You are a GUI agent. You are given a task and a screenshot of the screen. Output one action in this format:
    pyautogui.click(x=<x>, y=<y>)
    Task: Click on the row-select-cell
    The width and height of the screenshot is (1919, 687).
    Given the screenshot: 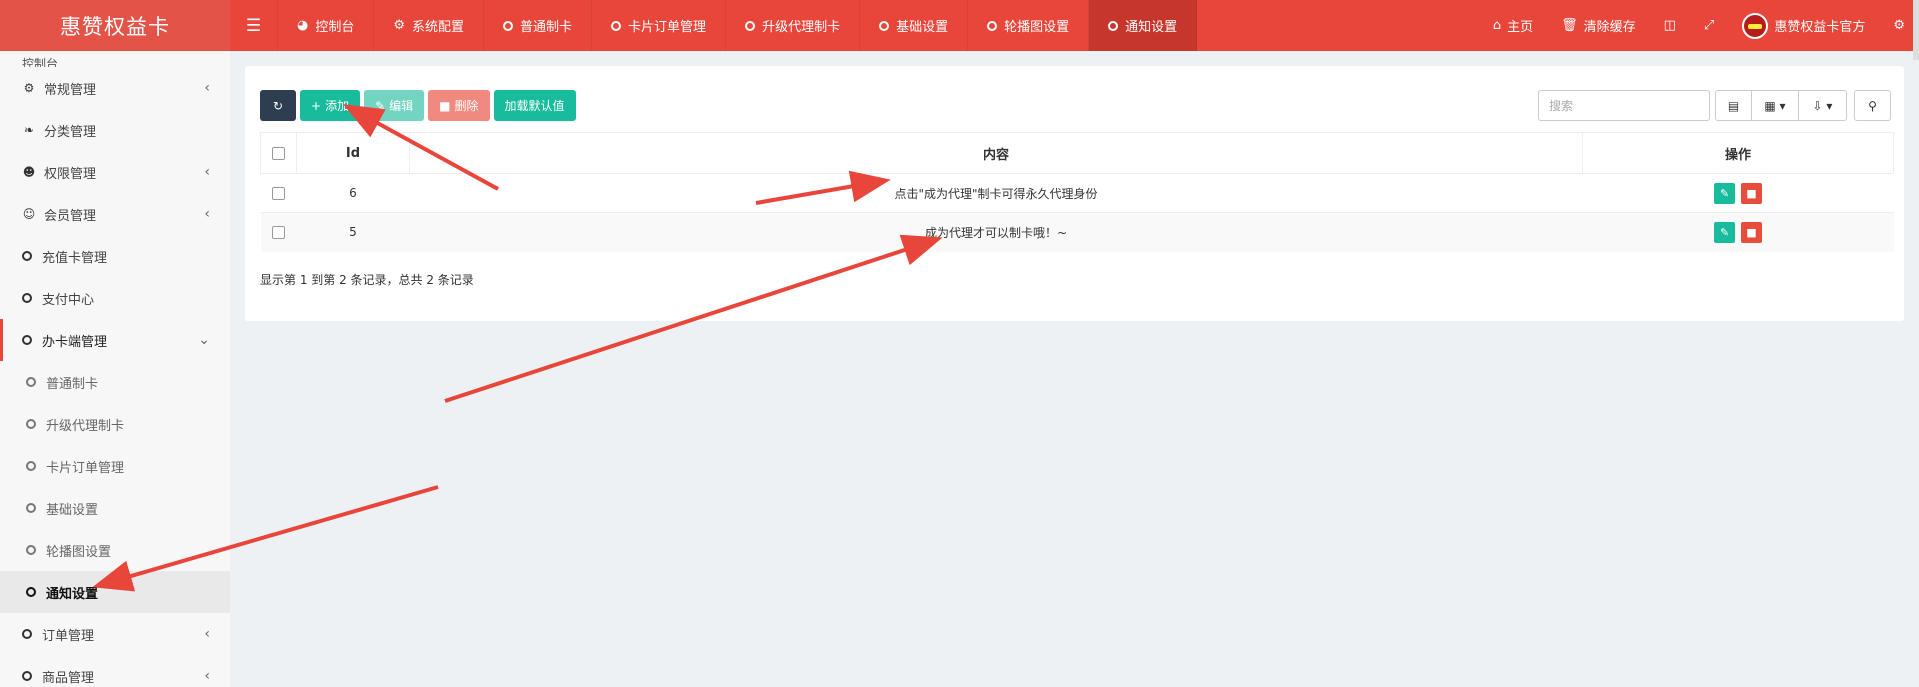 What is the action you would take?
    pyautogui.click(x=278, y=232)
    